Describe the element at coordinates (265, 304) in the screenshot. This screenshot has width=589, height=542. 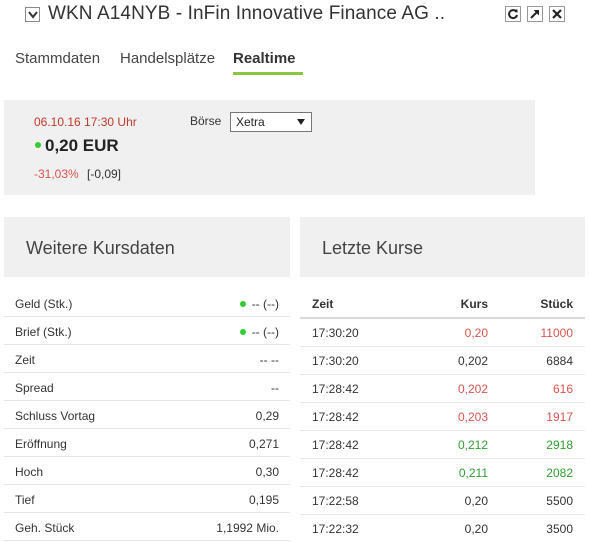
I see `geld-value: -- (--)` at that location.